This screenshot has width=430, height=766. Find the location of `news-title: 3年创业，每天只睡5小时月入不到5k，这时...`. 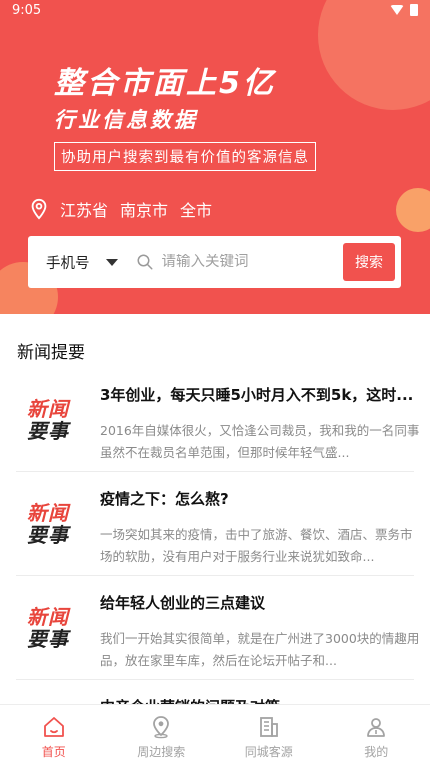

news-title: 3年创业，每天只睡5小时月入不到5k，这时... is located at coordinates (260, 394).